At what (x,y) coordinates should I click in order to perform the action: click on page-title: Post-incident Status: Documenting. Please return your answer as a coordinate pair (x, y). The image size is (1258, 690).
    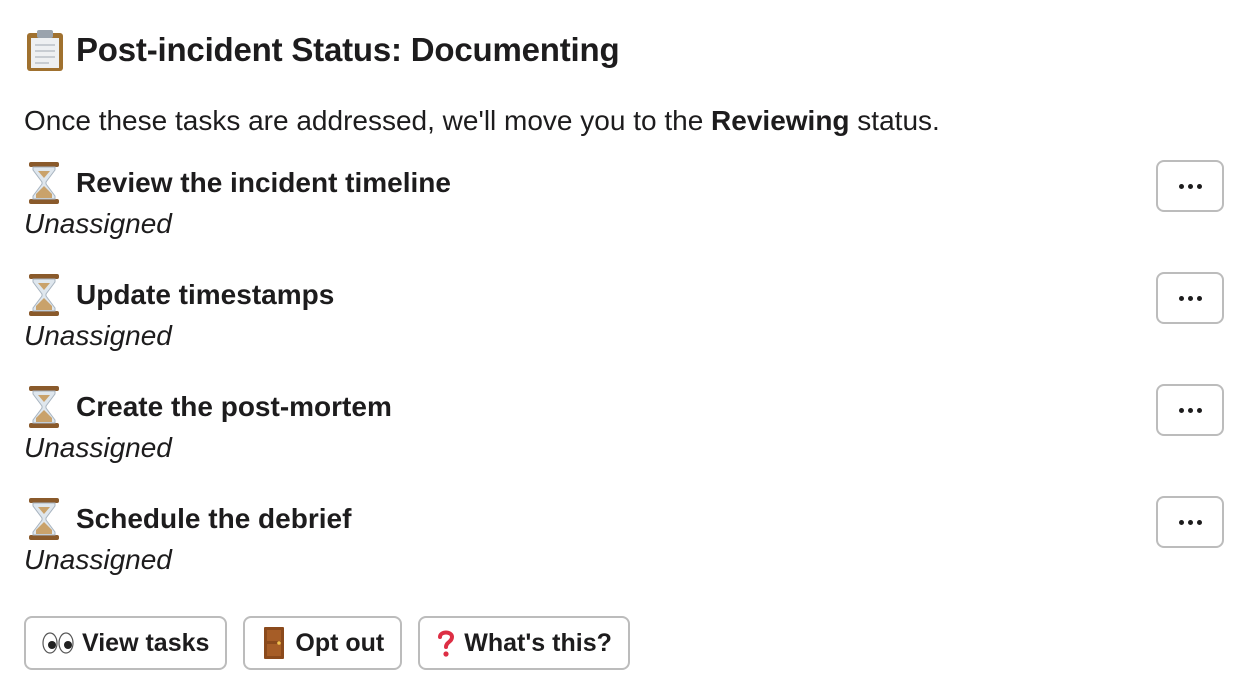
    Looking at the image, I should click on (348, 49).